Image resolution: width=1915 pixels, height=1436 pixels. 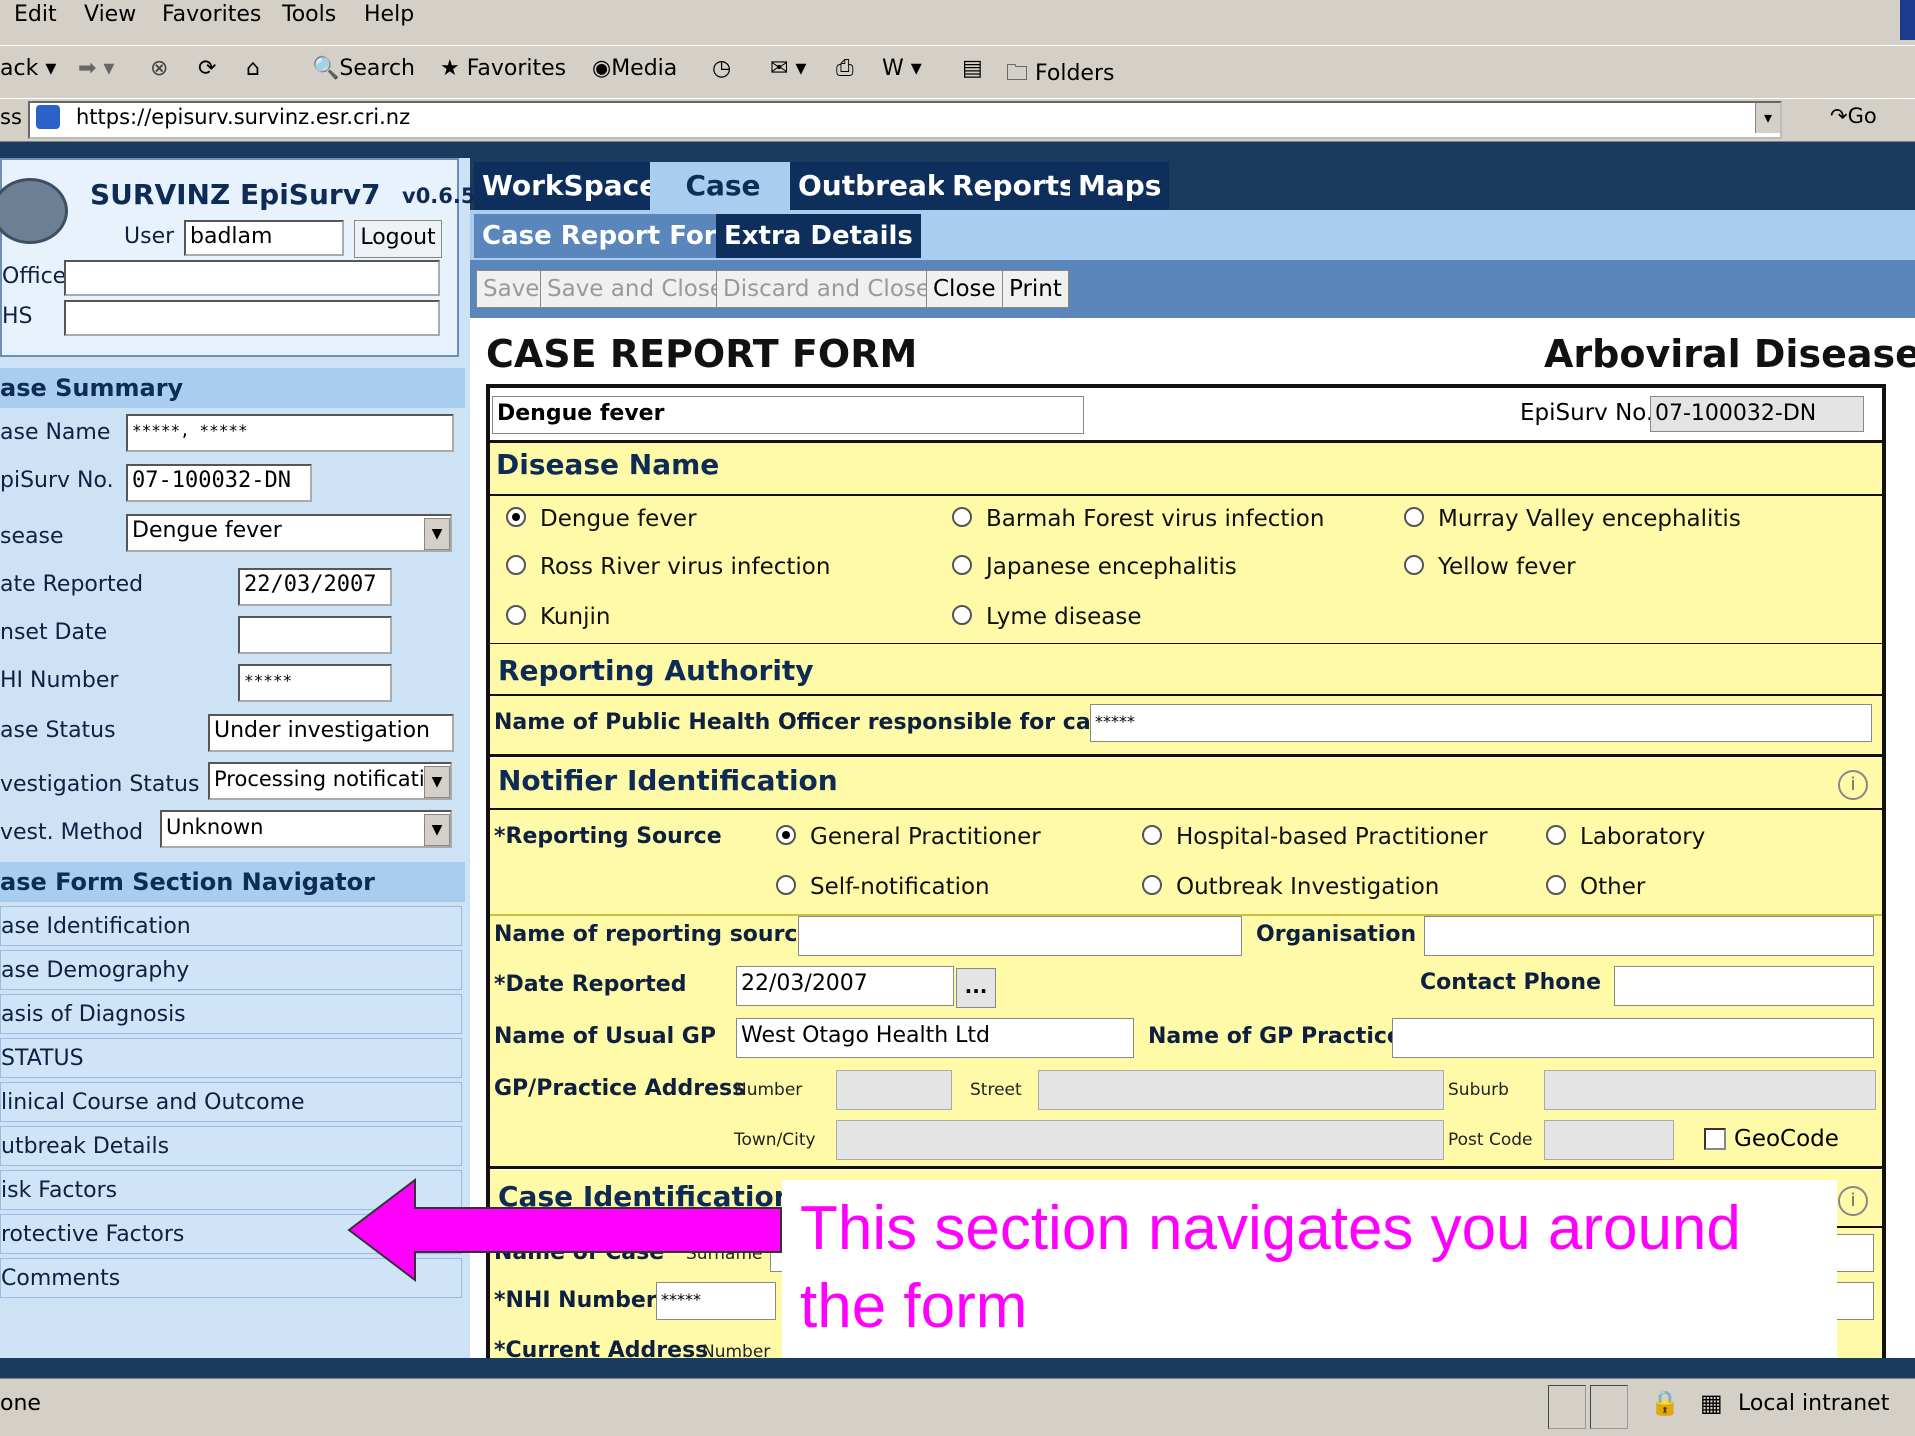 I want to click on home-icon: ⌂, so click(x=253, y=68).